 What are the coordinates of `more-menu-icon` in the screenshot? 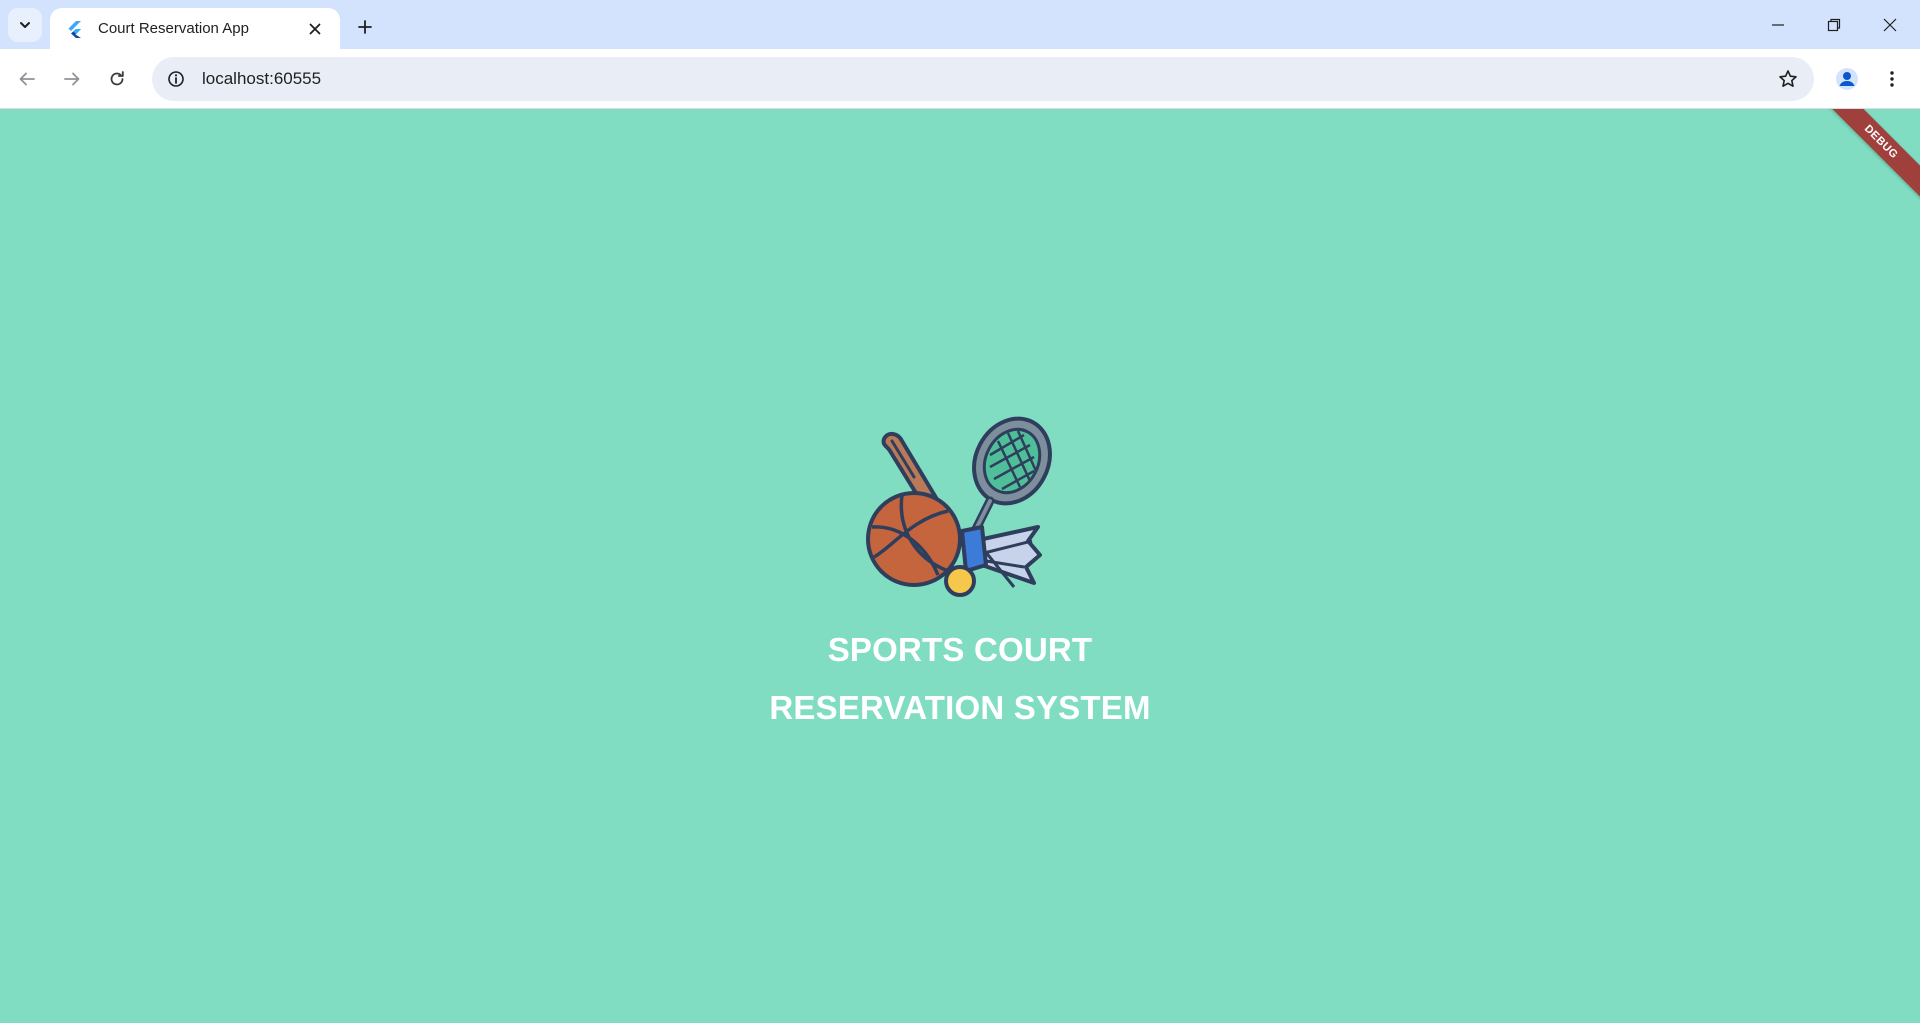 It's located at (1892, 79).